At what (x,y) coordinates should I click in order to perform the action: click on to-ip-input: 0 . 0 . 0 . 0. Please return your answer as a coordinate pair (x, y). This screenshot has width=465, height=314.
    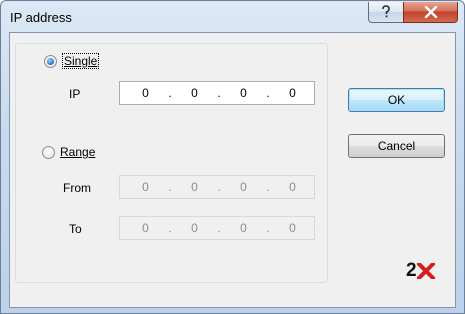
    Looking at the image, I should click on (217, 228).